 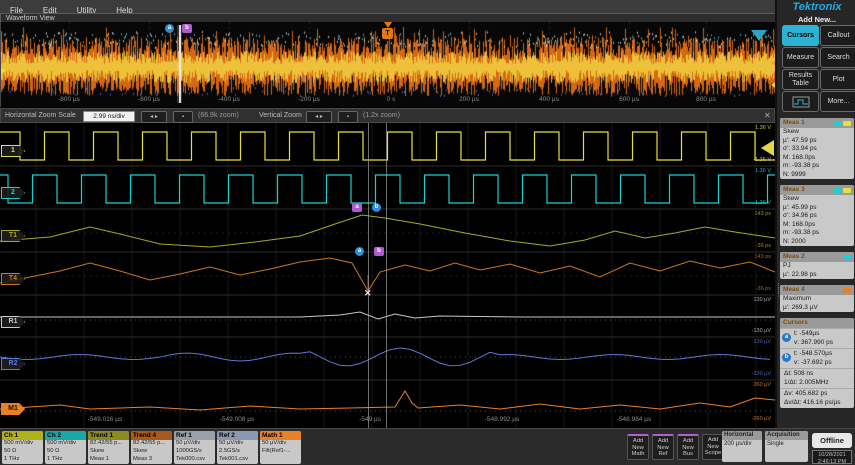 I want to click on datetime-display: 10/28/2021 2:46:13 PM, so click(x=832, y=457).